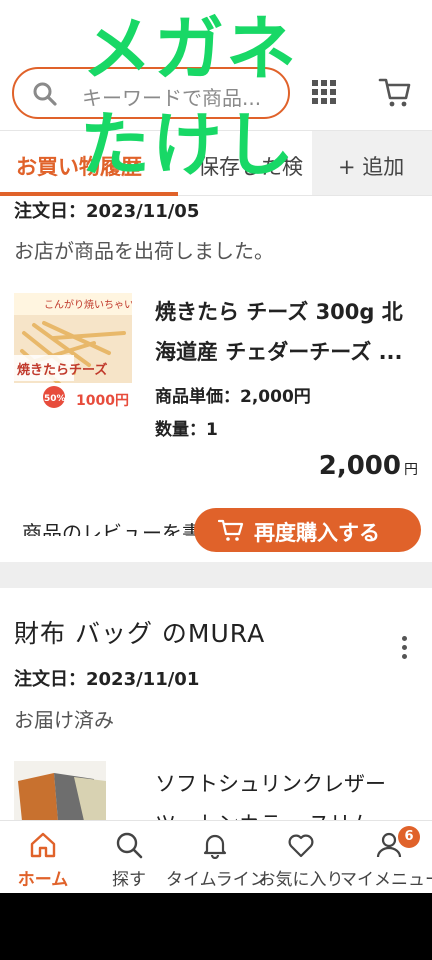 The height and width of the screenshot is (960, 432). I want to click on bottom-nav: ホーム 探す タイムライン お気に入り マイメニュー, so click(216, 856).